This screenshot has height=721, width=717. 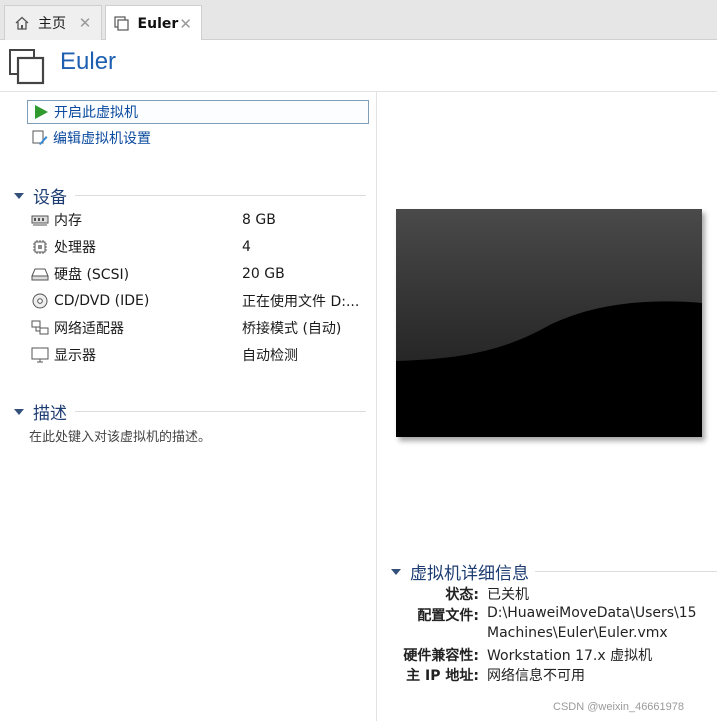 I want to click on vm-header: Euler, so click(x=358, y=66).